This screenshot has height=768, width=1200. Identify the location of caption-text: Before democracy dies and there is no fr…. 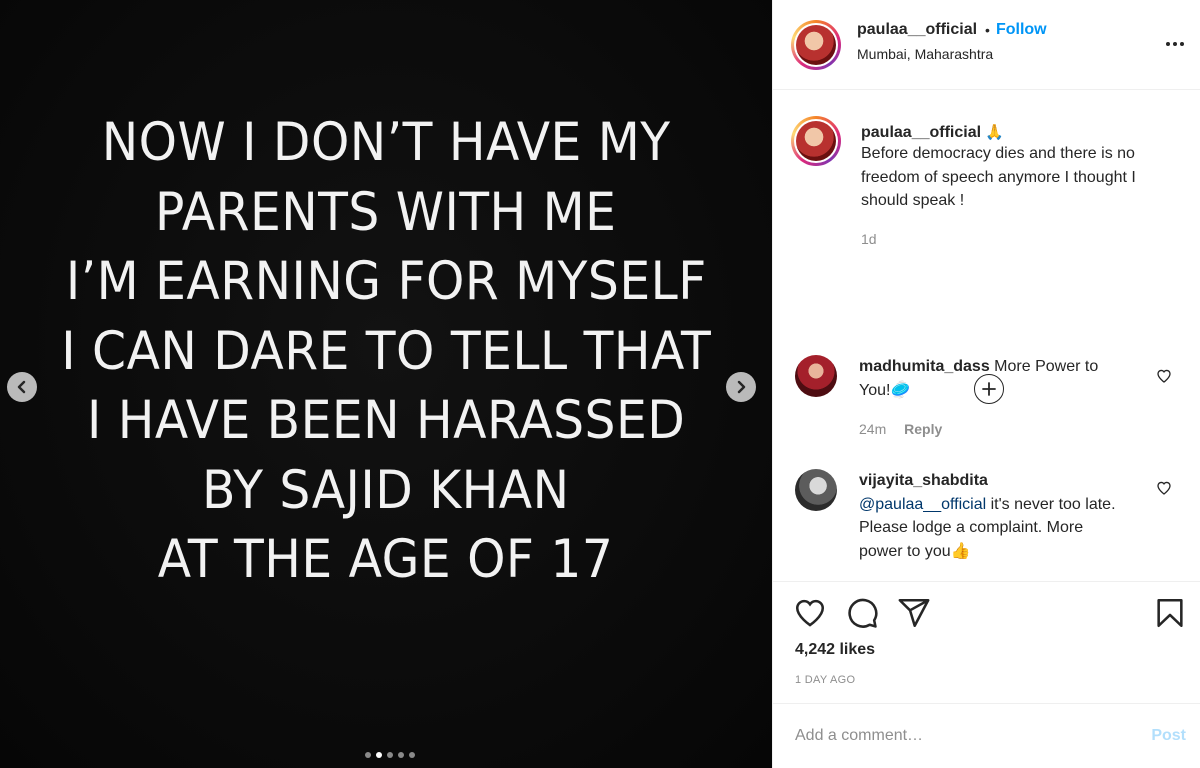
(998, 177).